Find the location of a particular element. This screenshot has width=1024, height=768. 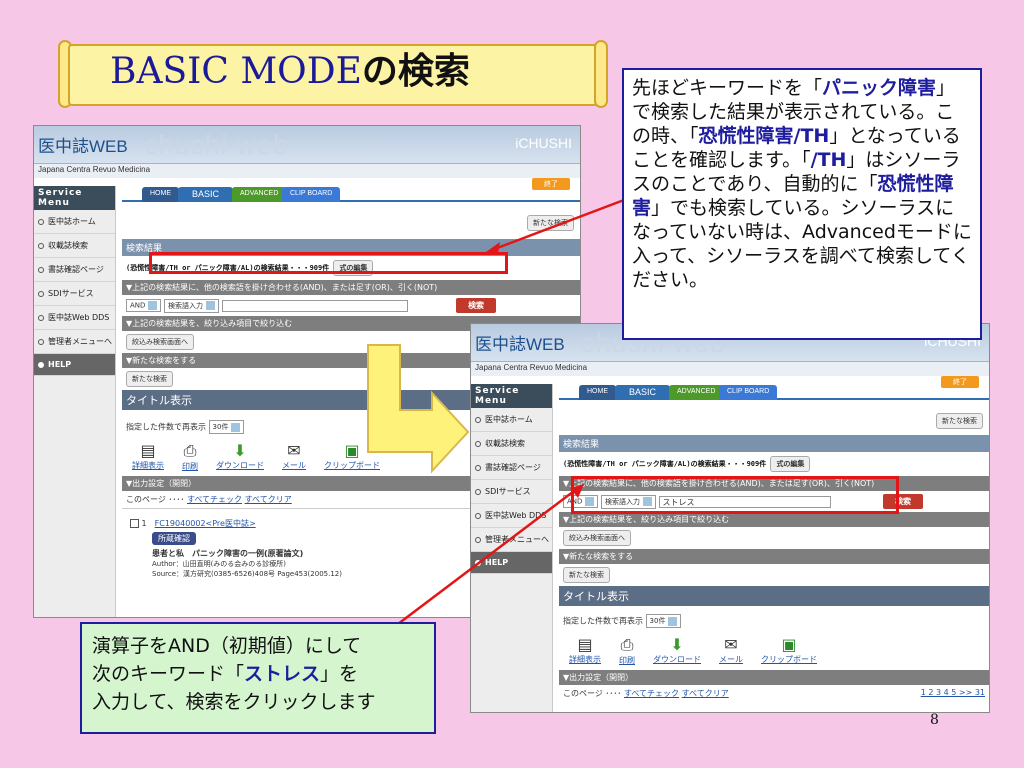

instruction-line-3: 入力して、検索をクリックします is located at coordinates (234, 702).